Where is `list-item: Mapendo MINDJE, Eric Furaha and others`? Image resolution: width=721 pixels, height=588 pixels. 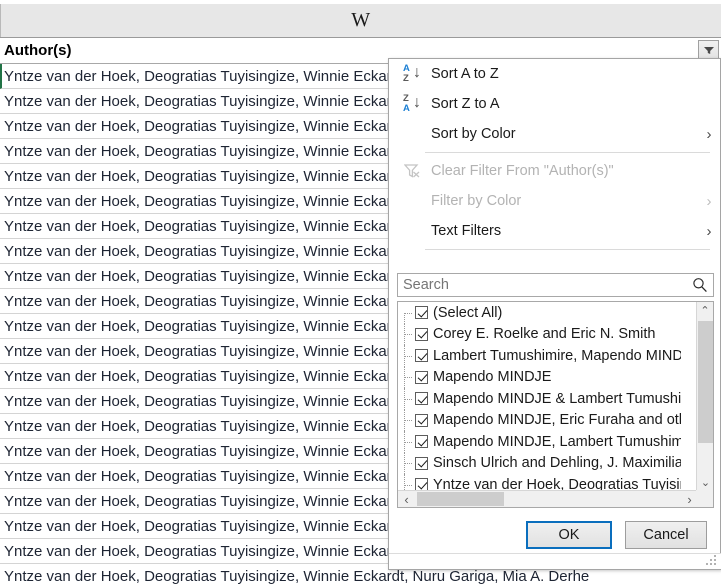 list-item: Mapendo MINDJE, Eric Furaha and others is located at coordinates (539, 420).